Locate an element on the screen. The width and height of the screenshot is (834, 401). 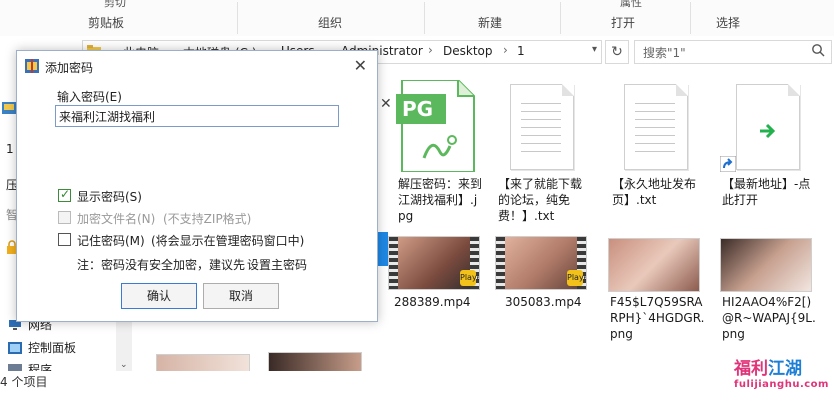
encrypt-filenames-label: 加密文件名(N) is located at coordinates (116, 218).